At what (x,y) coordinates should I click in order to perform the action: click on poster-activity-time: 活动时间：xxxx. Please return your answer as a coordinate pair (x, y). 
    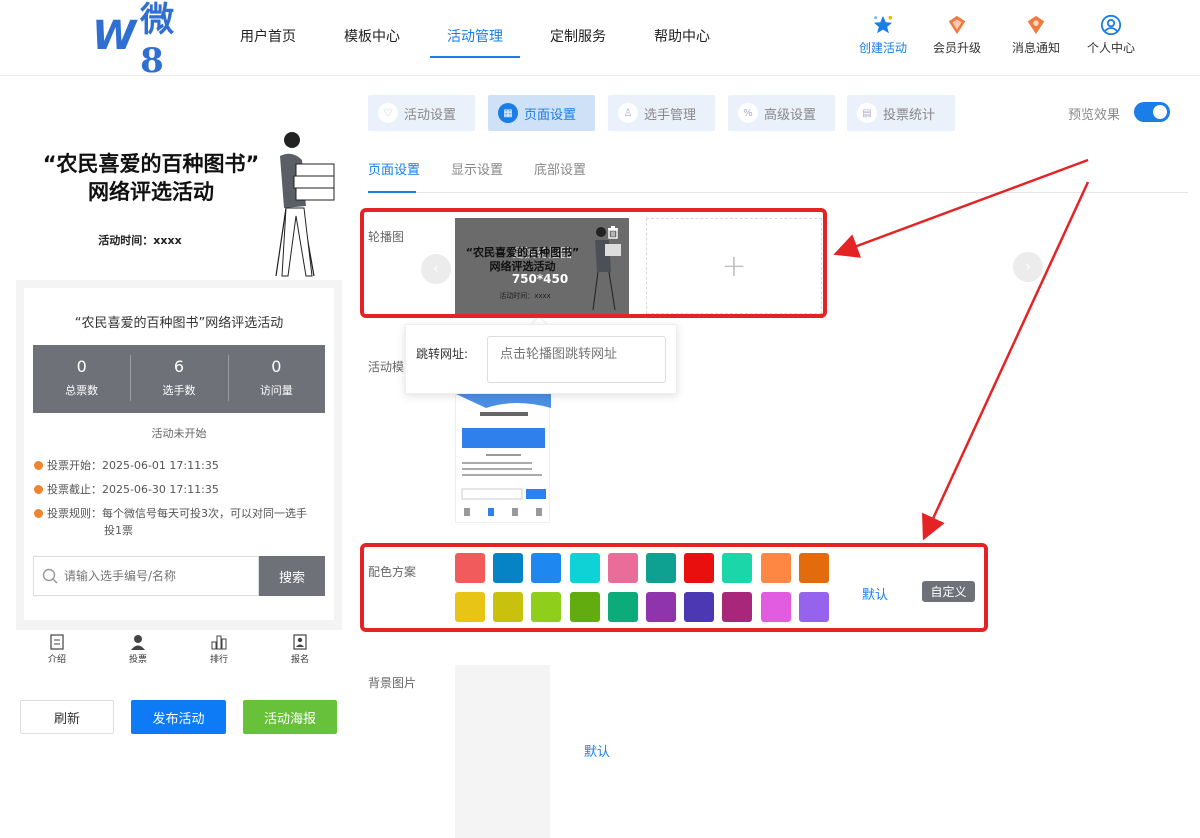
    Looking at the image, I should click on (140, 240).